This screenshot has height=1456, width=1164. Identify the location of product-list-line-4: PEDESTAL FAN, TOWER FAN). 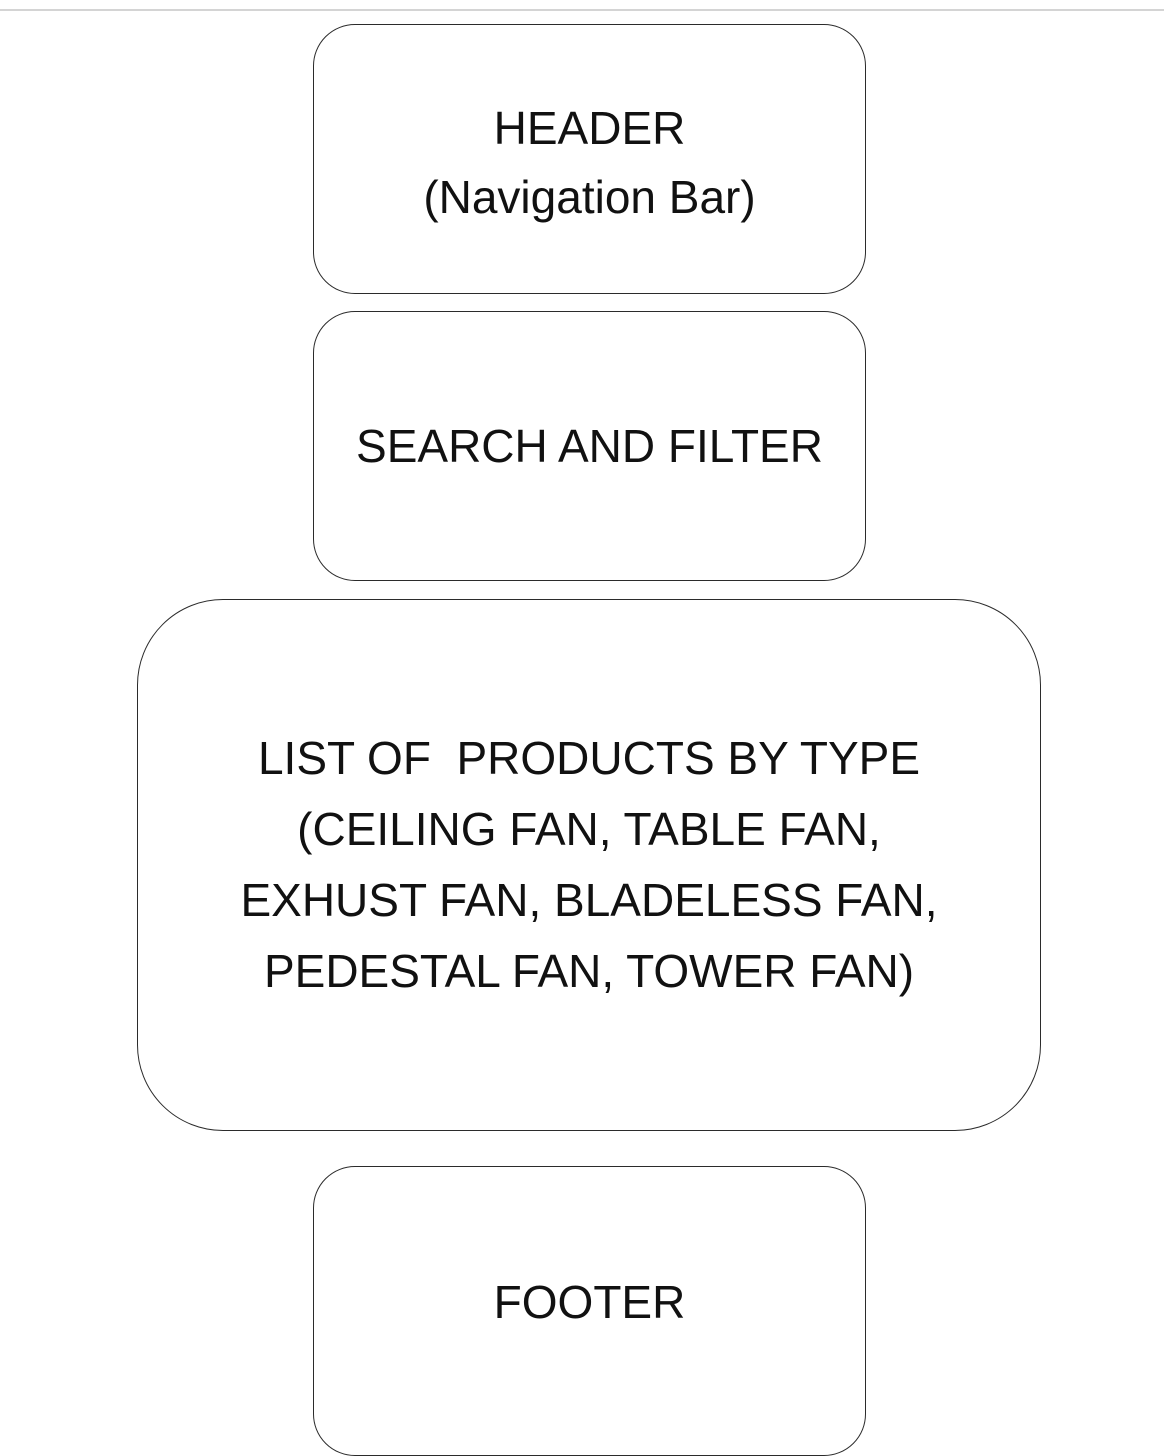
(589, 971).